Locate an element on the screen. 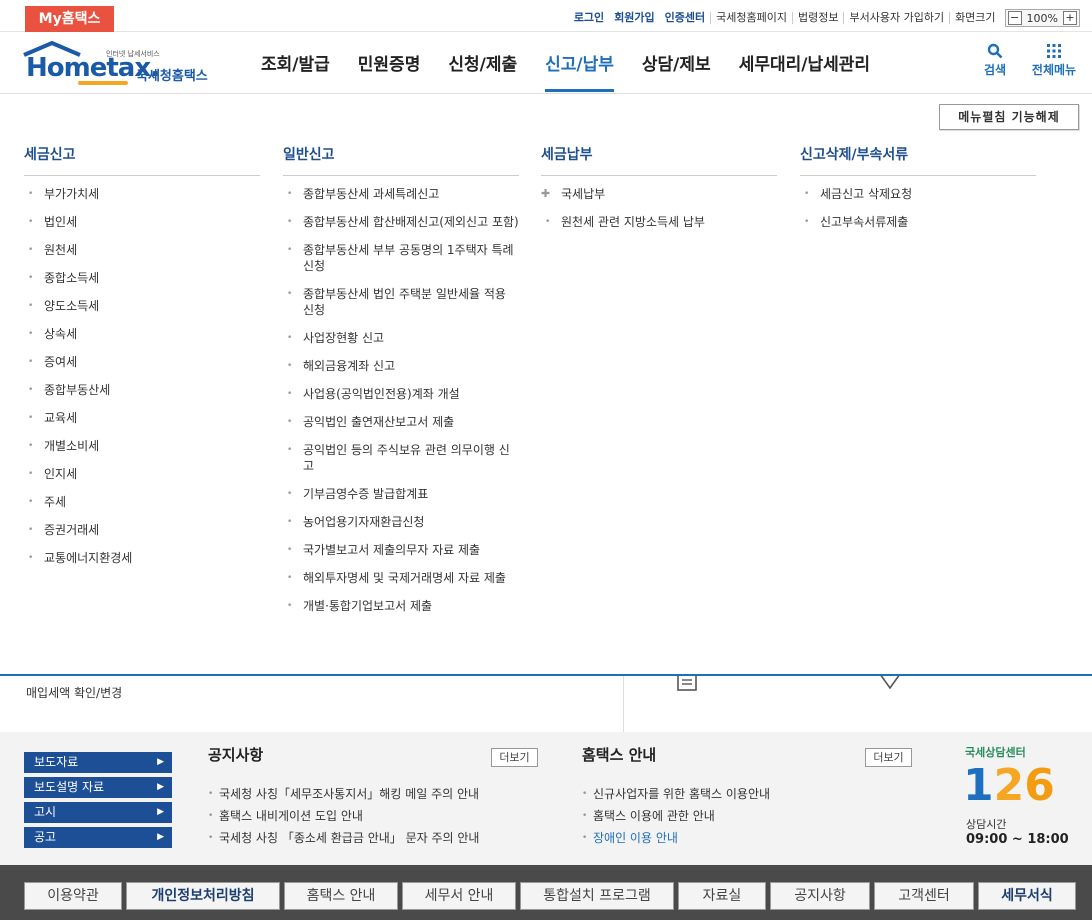 This screenshot has width=1092, height=920. guide-item: 홈택스 이용에 관한 안내 is located at coordinates (747, 816).